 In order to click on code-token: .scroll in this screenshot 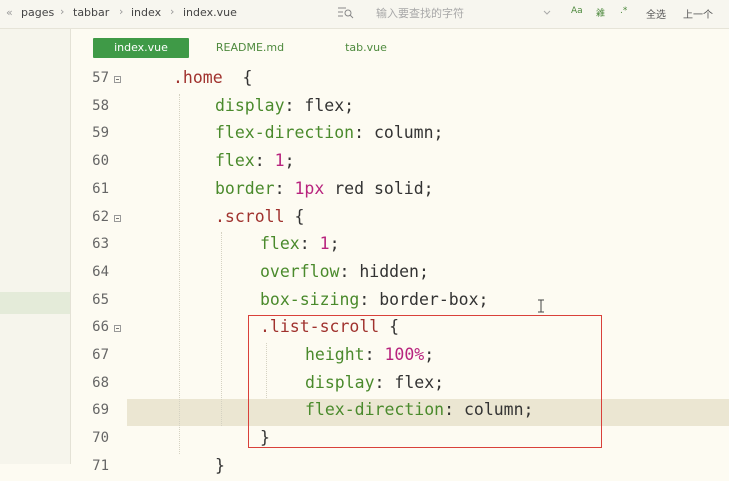, I will do `click(250, 216)`.